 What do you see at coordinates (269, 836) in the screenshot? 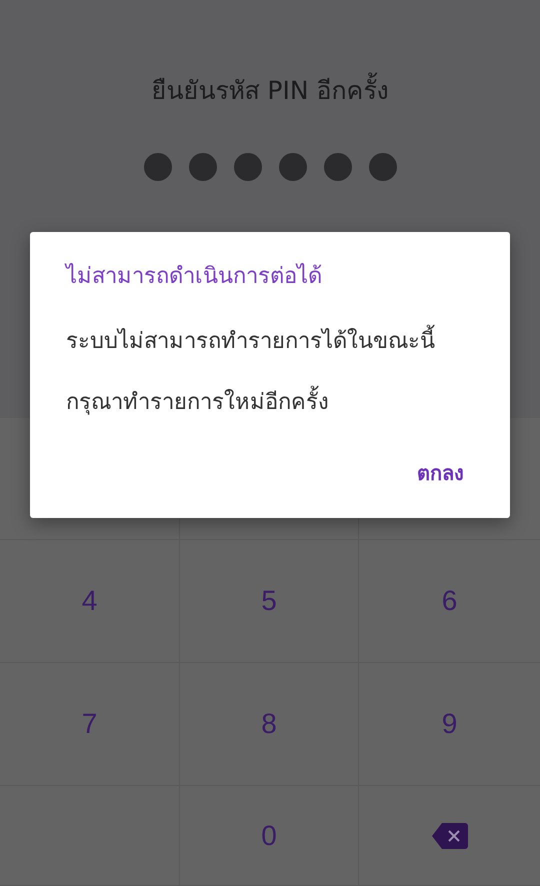
I see `keypad-key: 0` at bounding box center [269, 836].